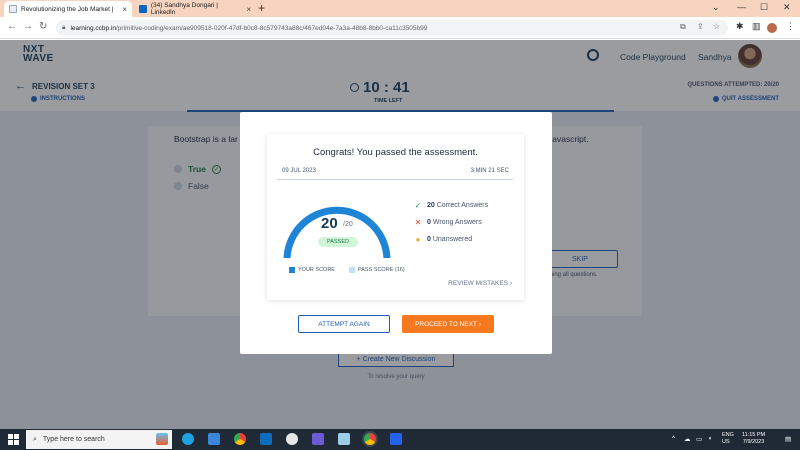 Image resolution: width=800 pixels, height=450 pixels. What do you see at coordinates (395, 179) in the screenshot?
I see `divider` at bounding box center [395, 179].